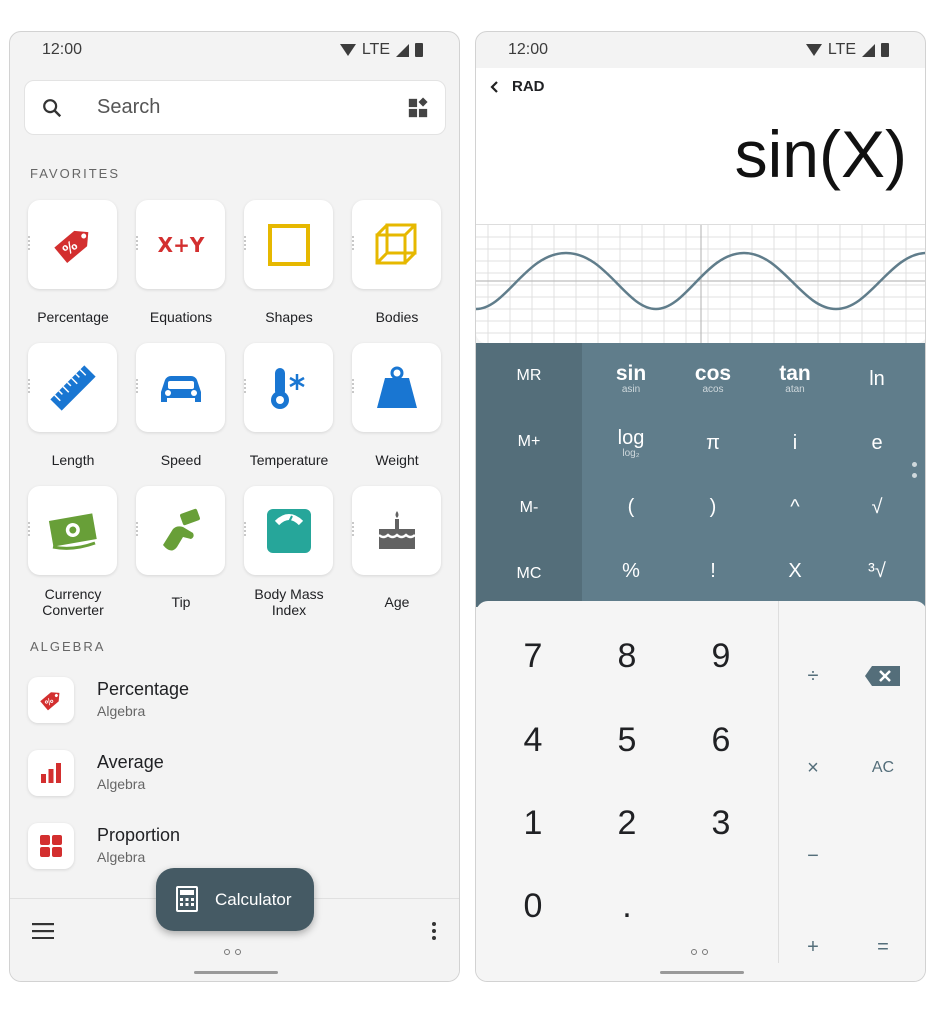 This screenshot has width=935, height=1013. What do you see at coordinates (529, 574) in the screenshot?
I see `mc-button: MC` at bounding box center [529, 574].